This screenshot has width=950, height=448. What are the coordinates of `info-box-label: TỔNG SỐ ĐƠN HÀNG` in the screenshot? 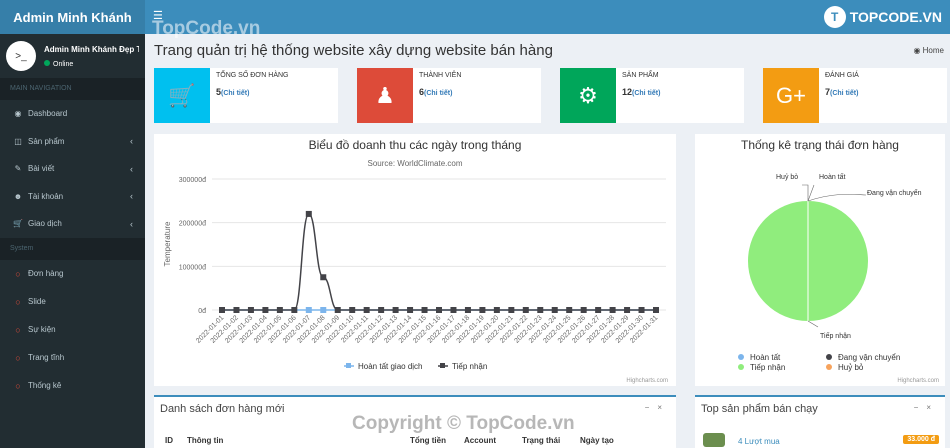 It's located at (252, 75).